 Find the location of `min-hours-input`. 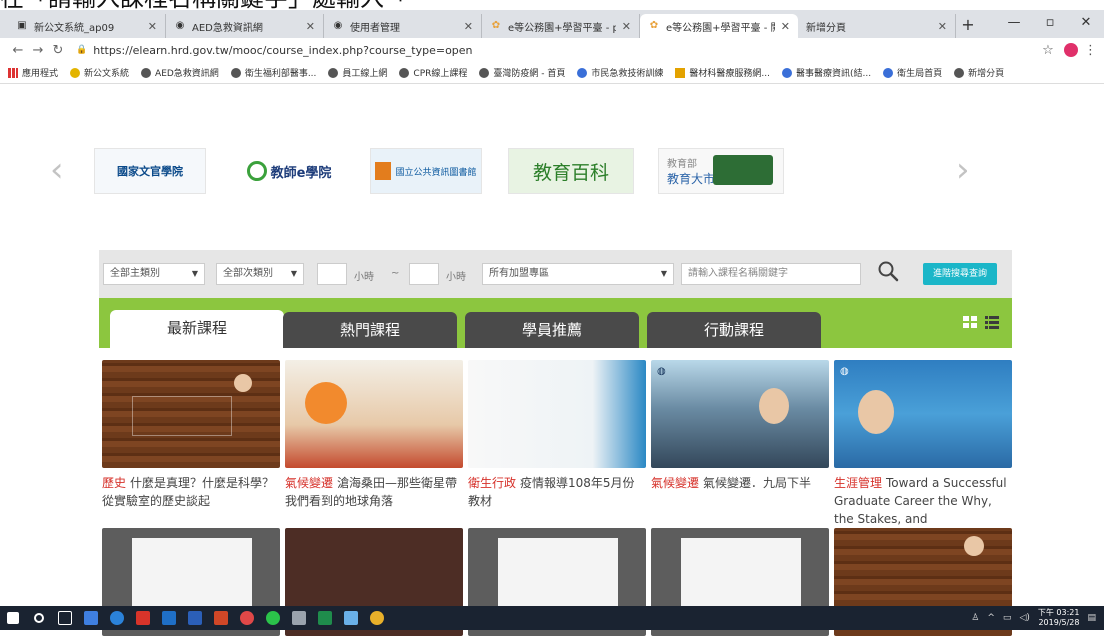

min-hours-input is located at coordinates (332, 274).